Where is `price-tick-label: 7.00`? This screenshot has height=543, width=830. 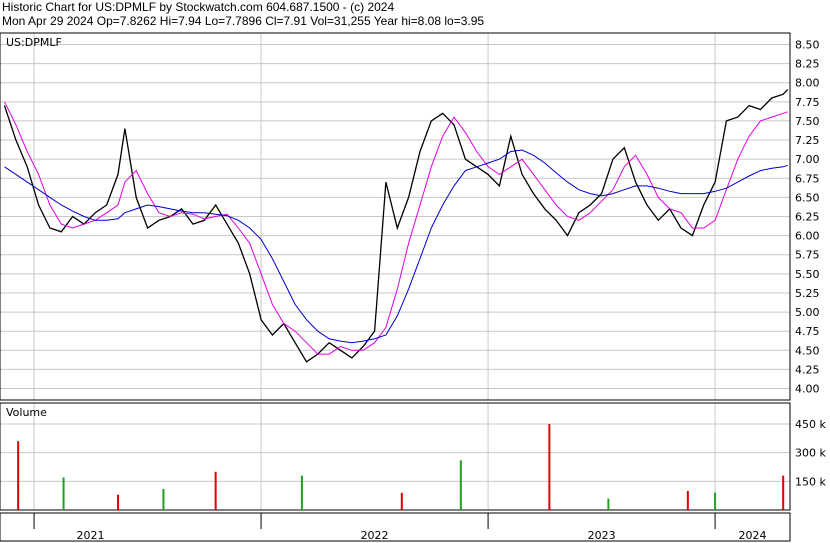
price-tick-label: 7.00 is located at coordinates (807, 159).